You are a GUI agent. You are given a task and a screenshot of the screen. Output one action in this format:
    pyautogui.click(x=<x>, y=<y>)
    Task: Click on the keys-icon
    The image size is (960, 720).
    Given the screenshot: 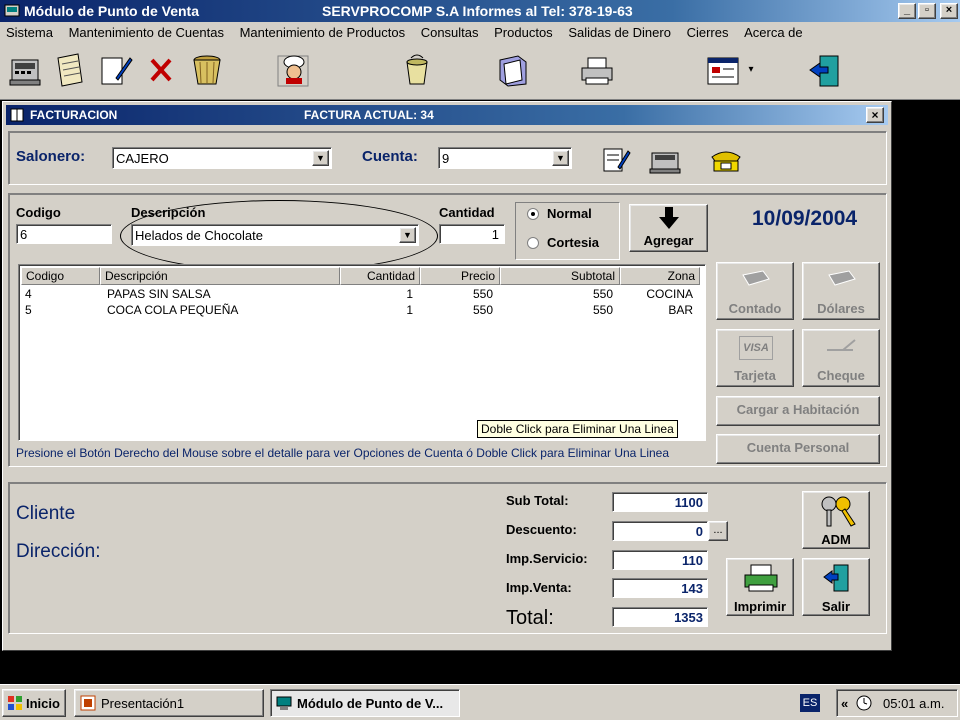 What is the action you would take?
    pyautogui.click(x=838, y=511)
    